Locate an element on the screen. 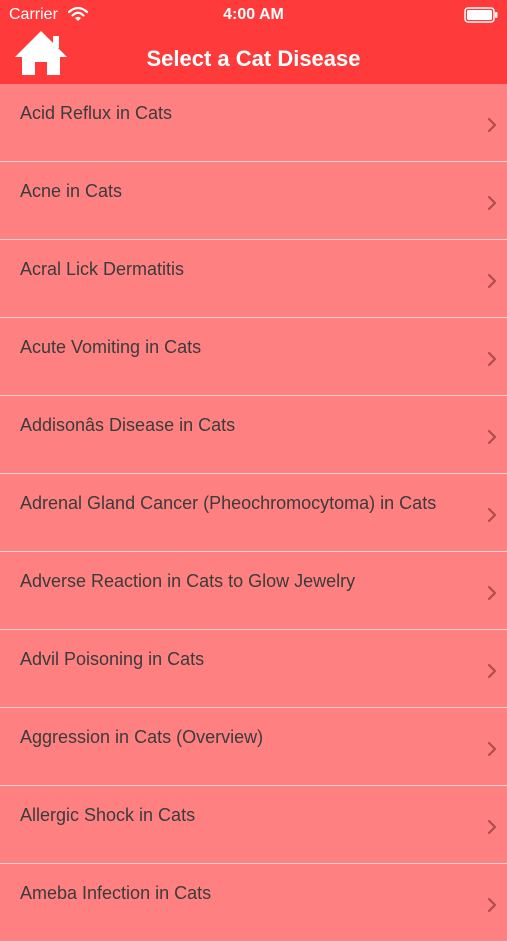  disease-list-item: Aggression in Cats (Overview) is located at coordinates (253, 747).